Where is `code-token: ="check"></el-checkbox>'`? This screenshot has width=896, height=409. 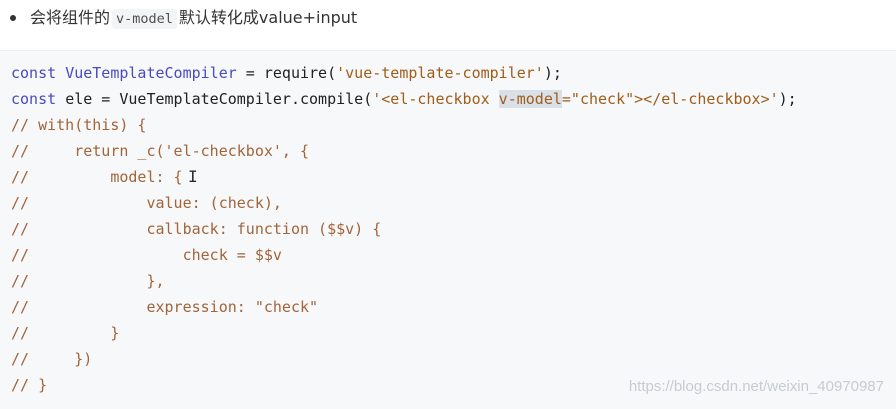 code-token: ="check"></el-checkbox>' is located at coordinates (670, 99).